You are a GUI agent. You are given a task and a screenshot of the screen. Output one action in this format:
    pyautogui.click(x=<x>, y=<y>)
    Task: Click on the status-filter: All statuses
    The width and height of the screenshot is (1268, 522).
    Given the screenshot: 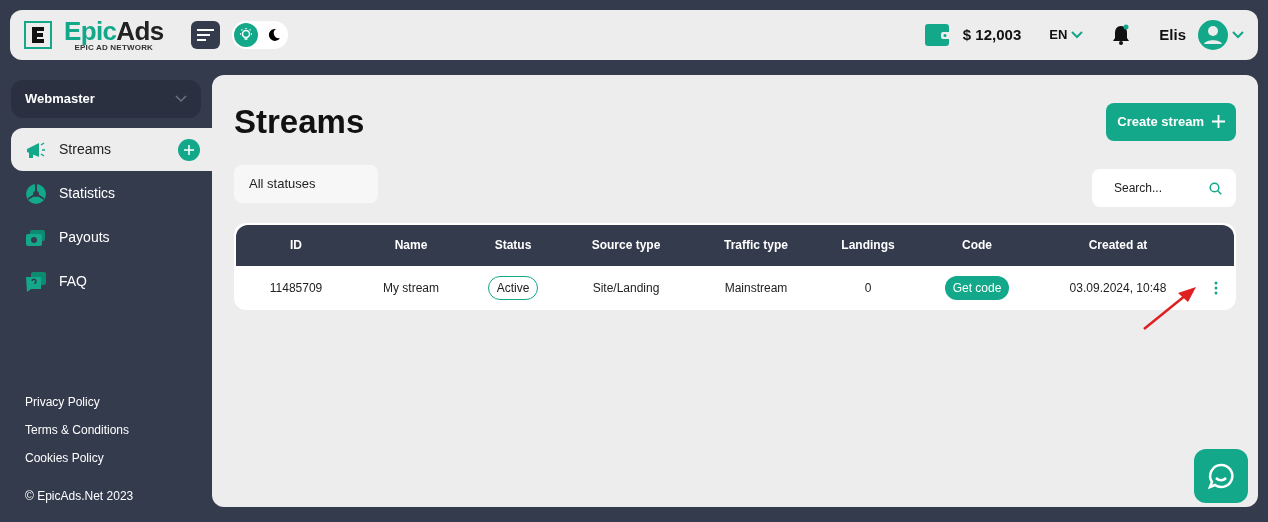 What is the action you would take?
    pyautogui.click(x=306, y=183)
    